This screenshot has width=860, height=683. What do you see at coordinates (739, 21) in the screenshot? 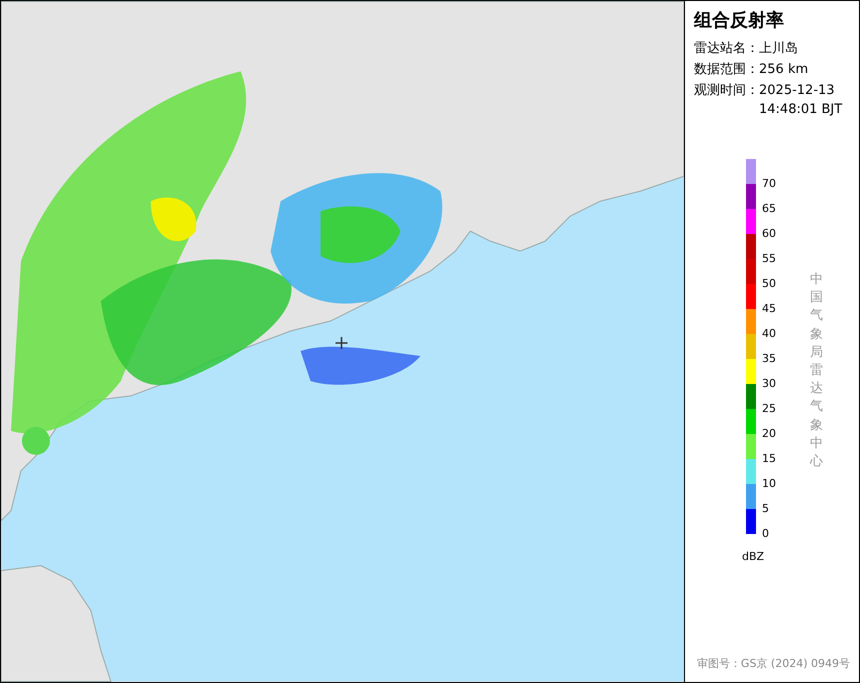
I see `product-title: 组合反射率` at bounding box center [739, 21].